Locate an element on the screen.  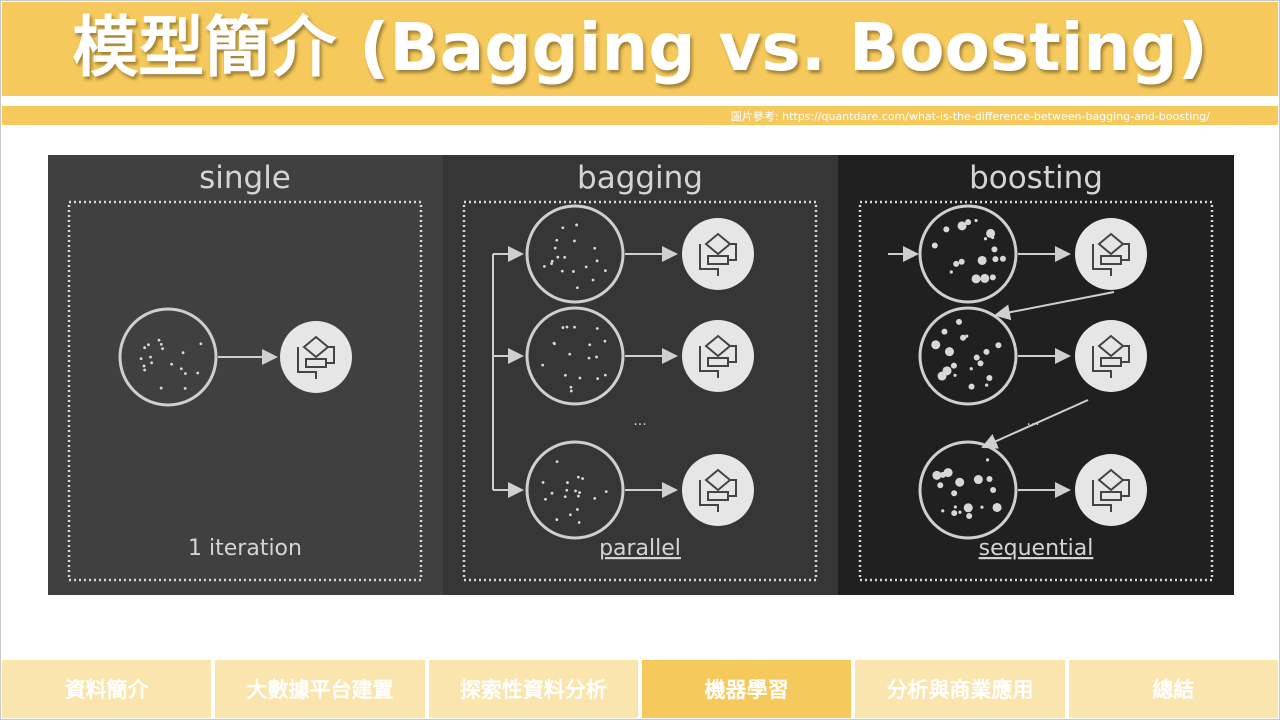
page-title: 模型簡介 (Bagging vs. Boosting) is located at coordinates (640, 47).